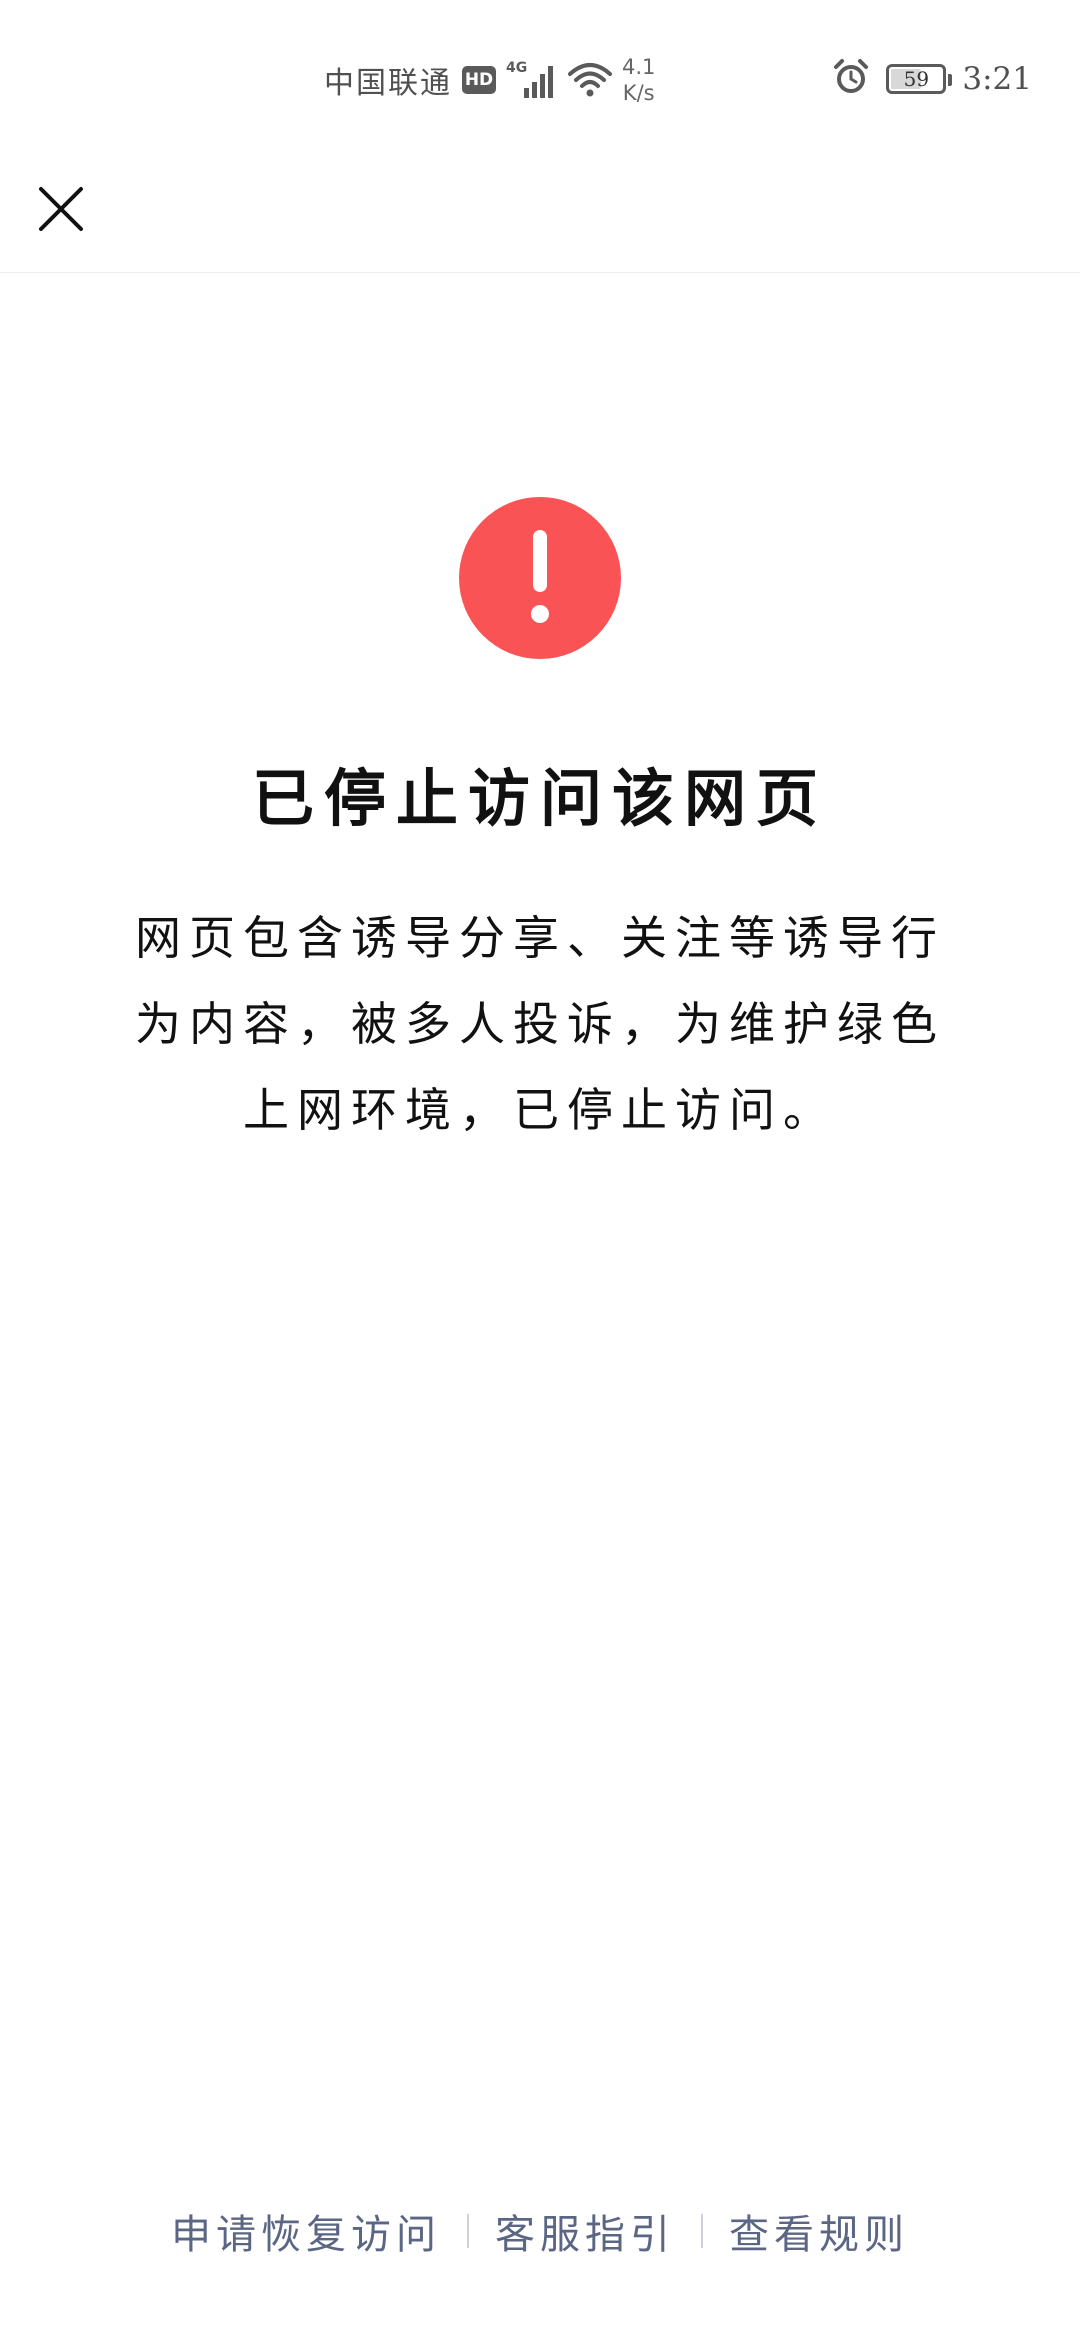 The height and width of the screenshot is (2340, 1080). I want to click on status-bar: 中国联通 HD 4G 4.1 K/s 59 3:21, so click(540, 75).